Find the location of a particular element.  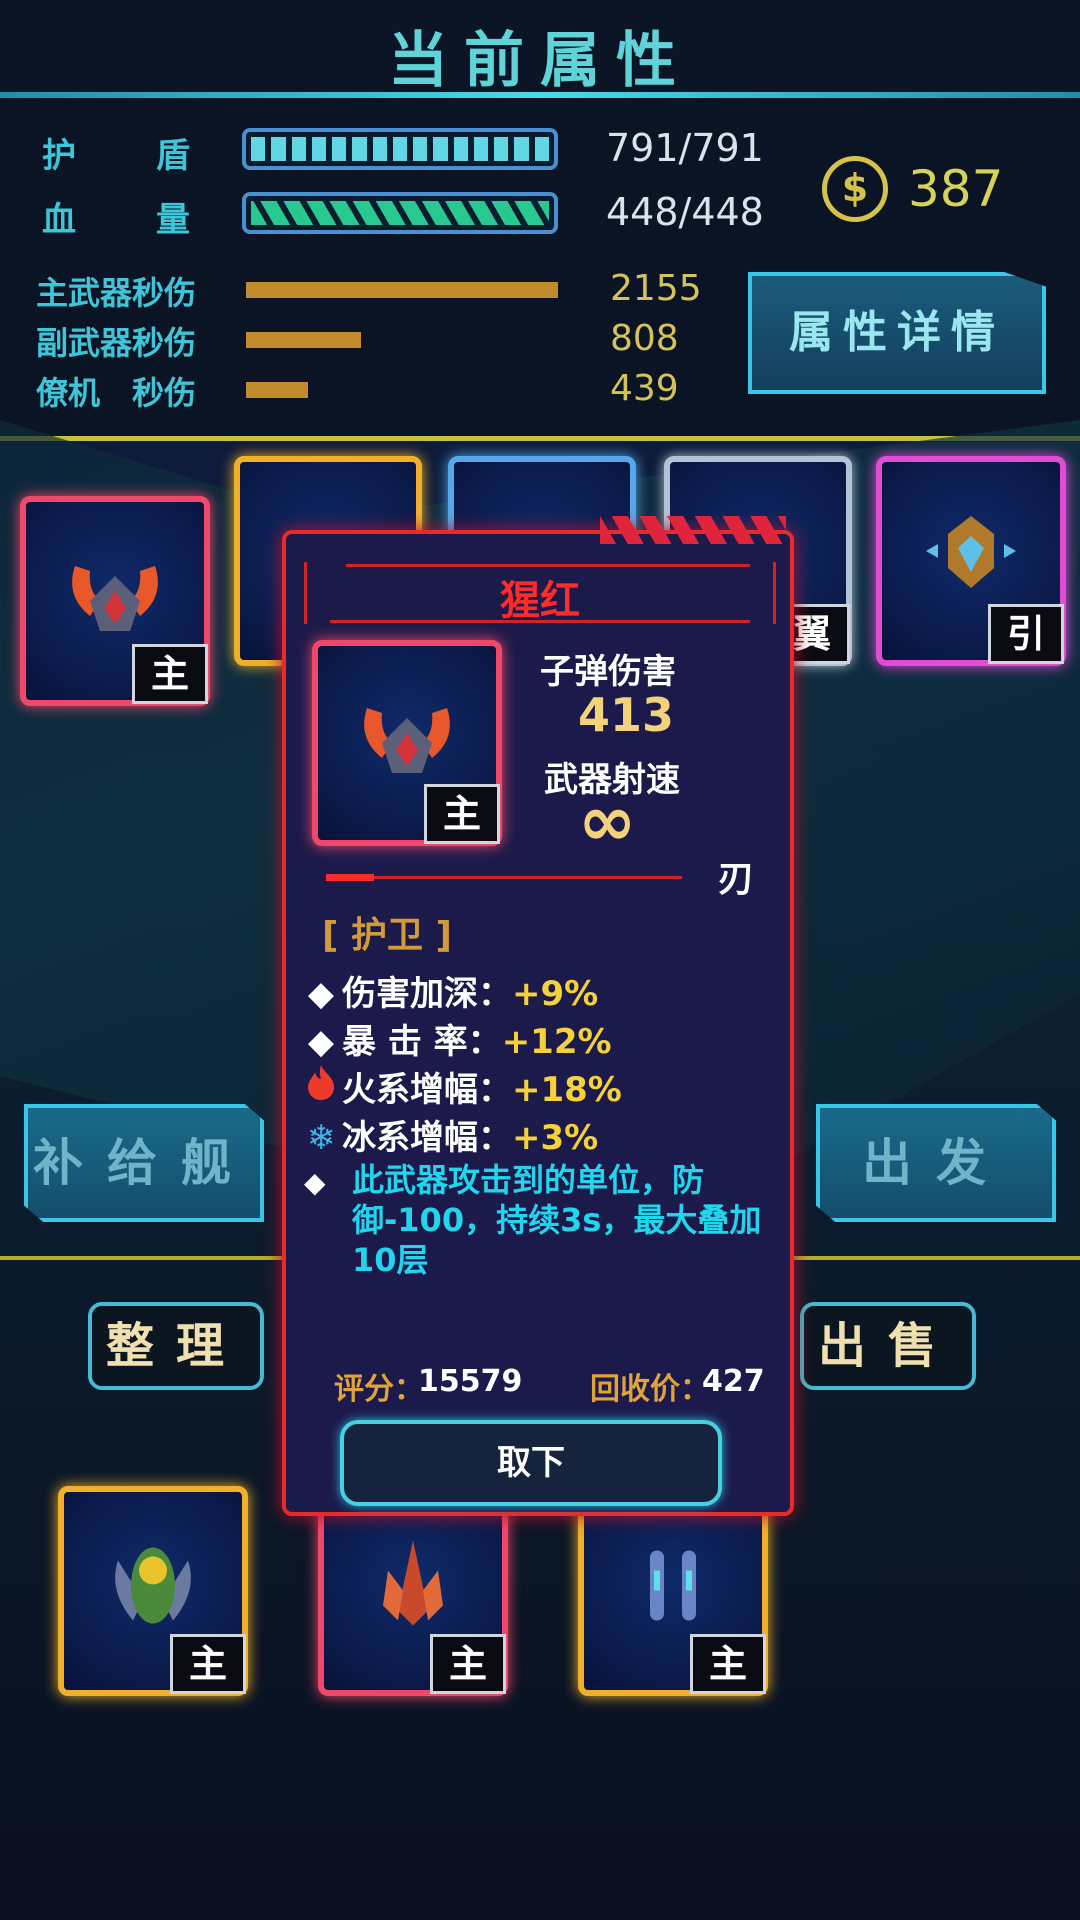

popup-title-line is located at coordinates (548, 565).